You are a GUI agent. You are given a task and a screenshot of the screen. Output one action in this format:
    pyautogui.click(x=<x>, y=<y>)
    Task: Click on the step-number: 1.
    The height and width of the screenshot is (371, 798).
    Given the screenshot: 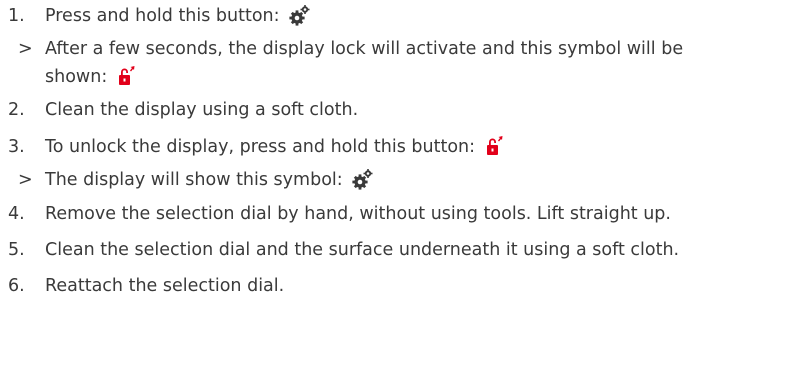 What is the action you would take?
    pyautogui.click(x=16, y=16)
    